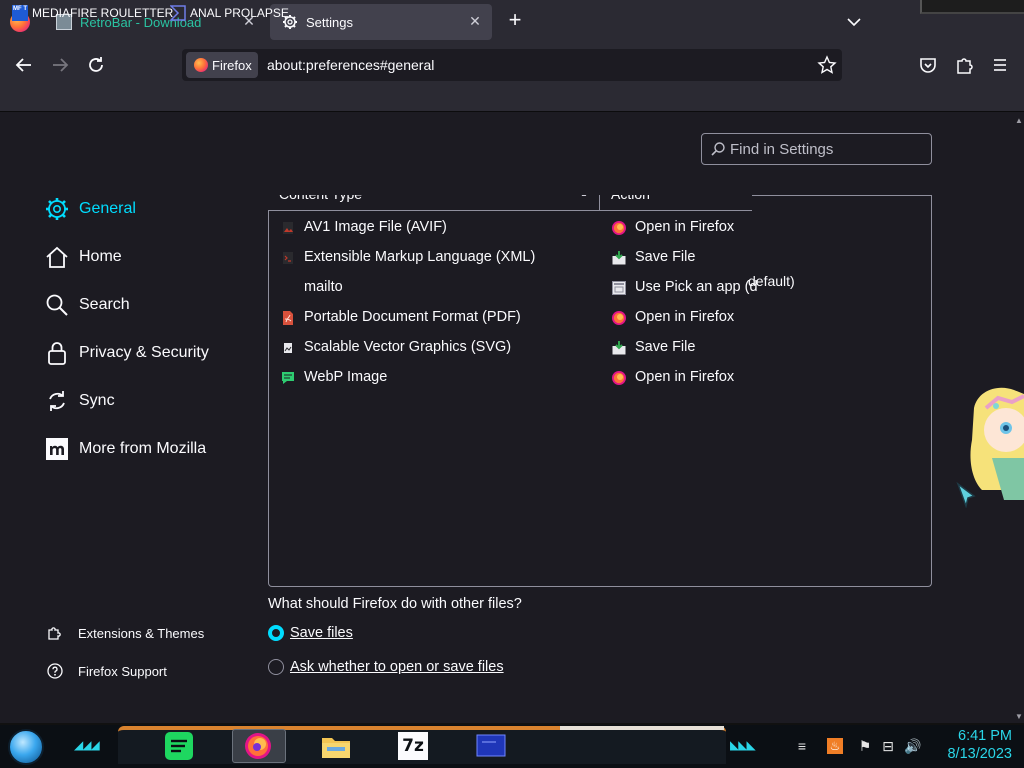 Image resolution: width=1024 pixels, height=768 pixels. I want to click on help-icon, so click(55, 671).